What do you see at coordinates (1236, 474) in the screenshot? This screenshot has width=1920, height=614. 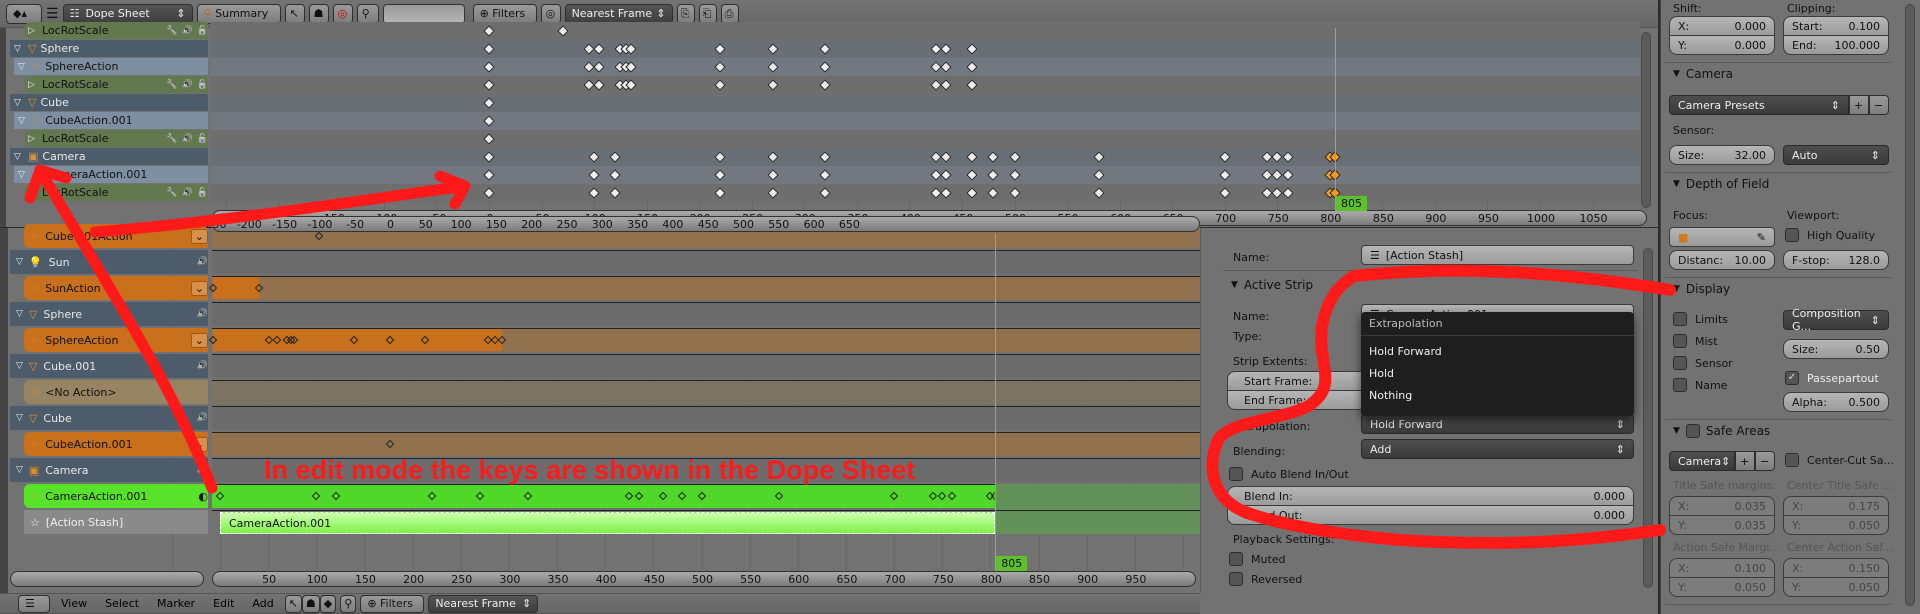 I see `auto-blend-checkbox` at bounding box center [1236, 474].